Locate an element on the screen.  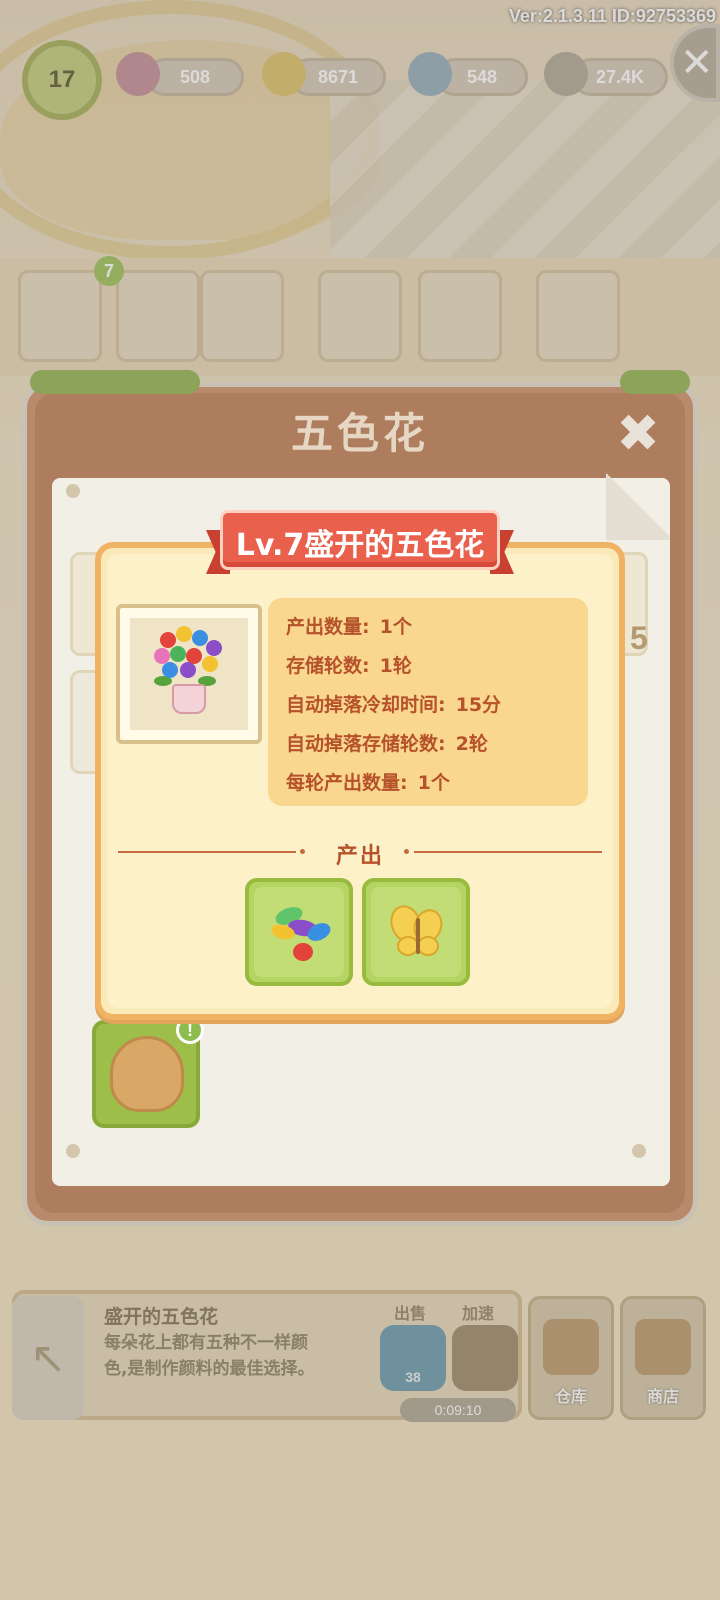
butterfly-icon is located at coordinates (416, 930).